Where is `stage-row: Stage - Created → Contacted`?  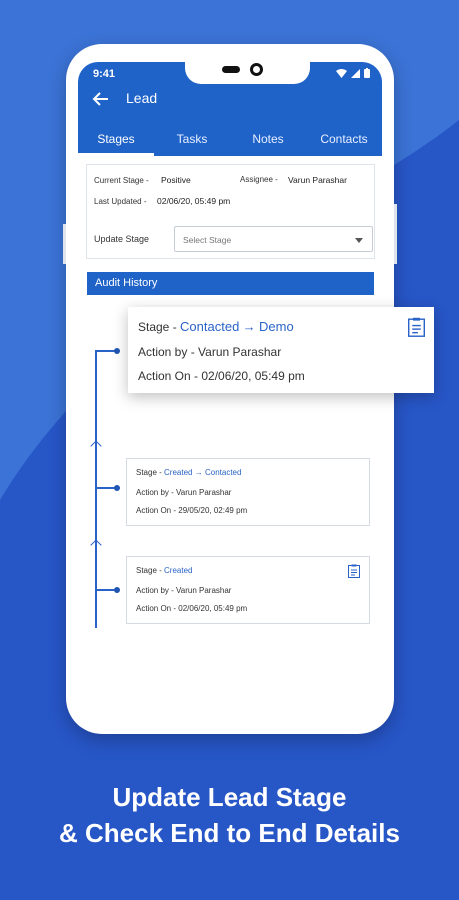 stage-row: Stage - Created → Contacted is located at coordinates (188, 472).